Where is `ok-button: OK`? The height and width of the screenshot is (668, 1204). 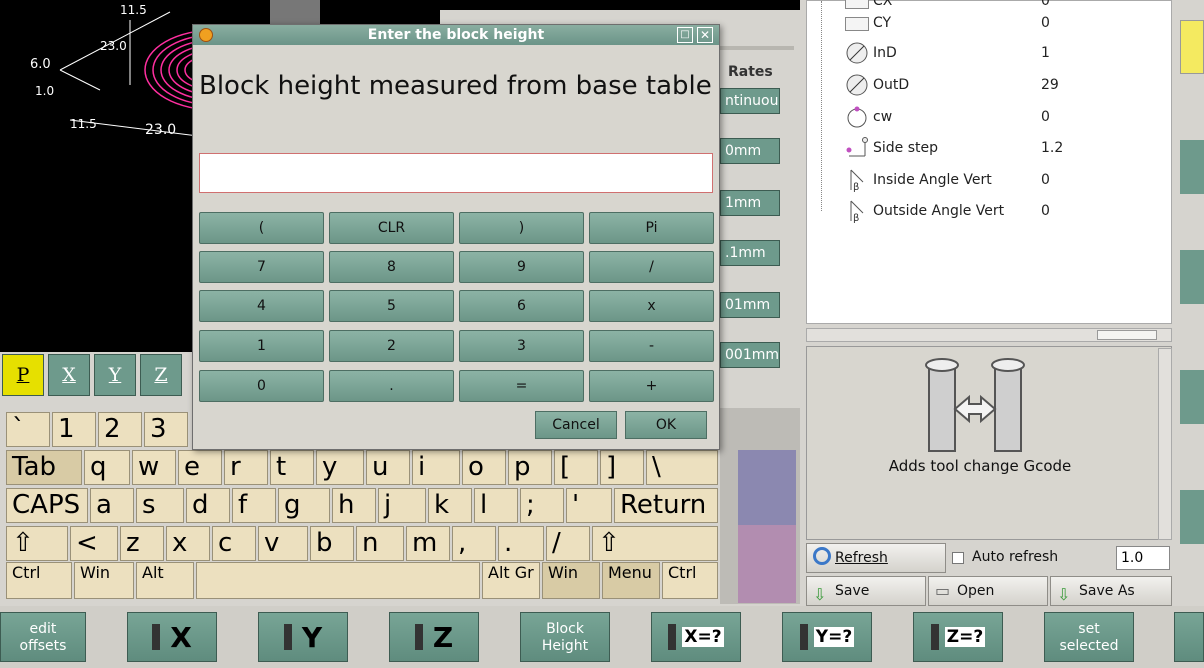 ok-button: OK is located at coordinates (666, 425).